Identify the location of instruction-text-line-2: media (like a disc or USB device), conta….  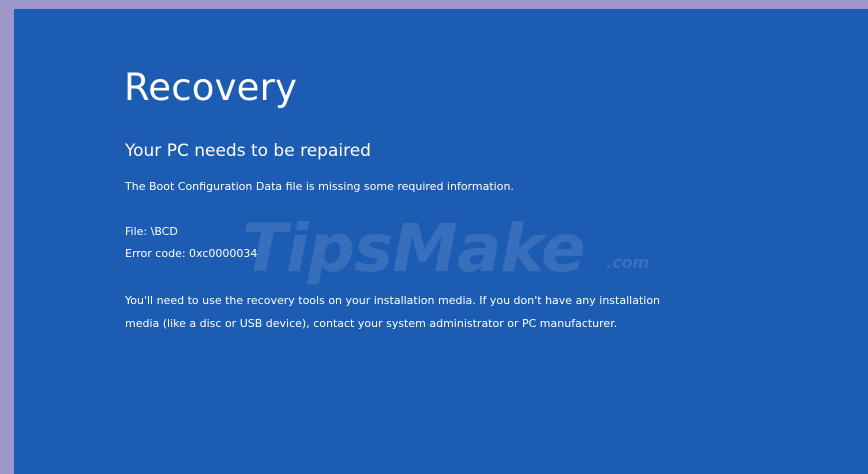
(371, 323).